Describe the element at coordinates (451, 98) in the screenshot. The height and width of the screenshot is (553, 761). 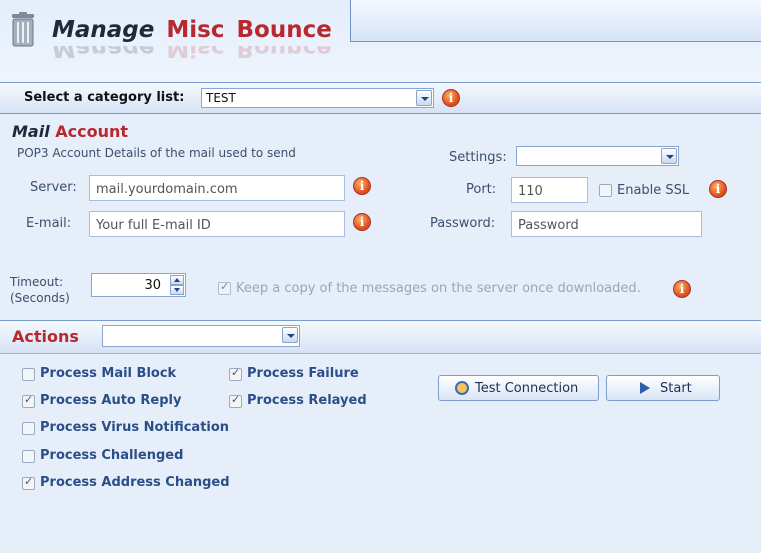
I see `info-icon: i` at that location.